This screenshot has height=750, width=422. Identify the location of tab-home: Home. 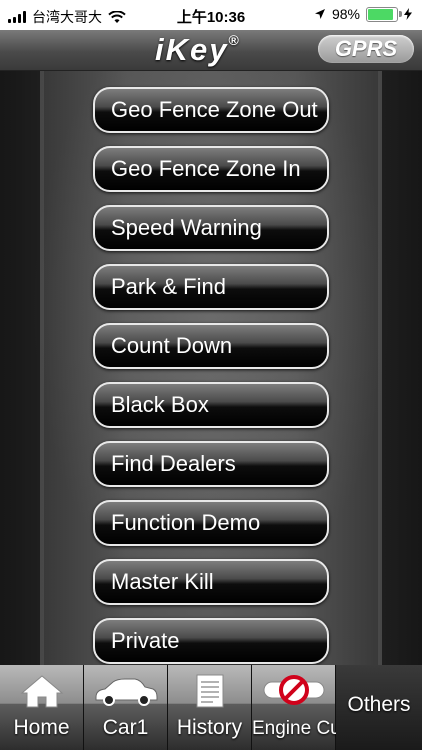
(42, 707).